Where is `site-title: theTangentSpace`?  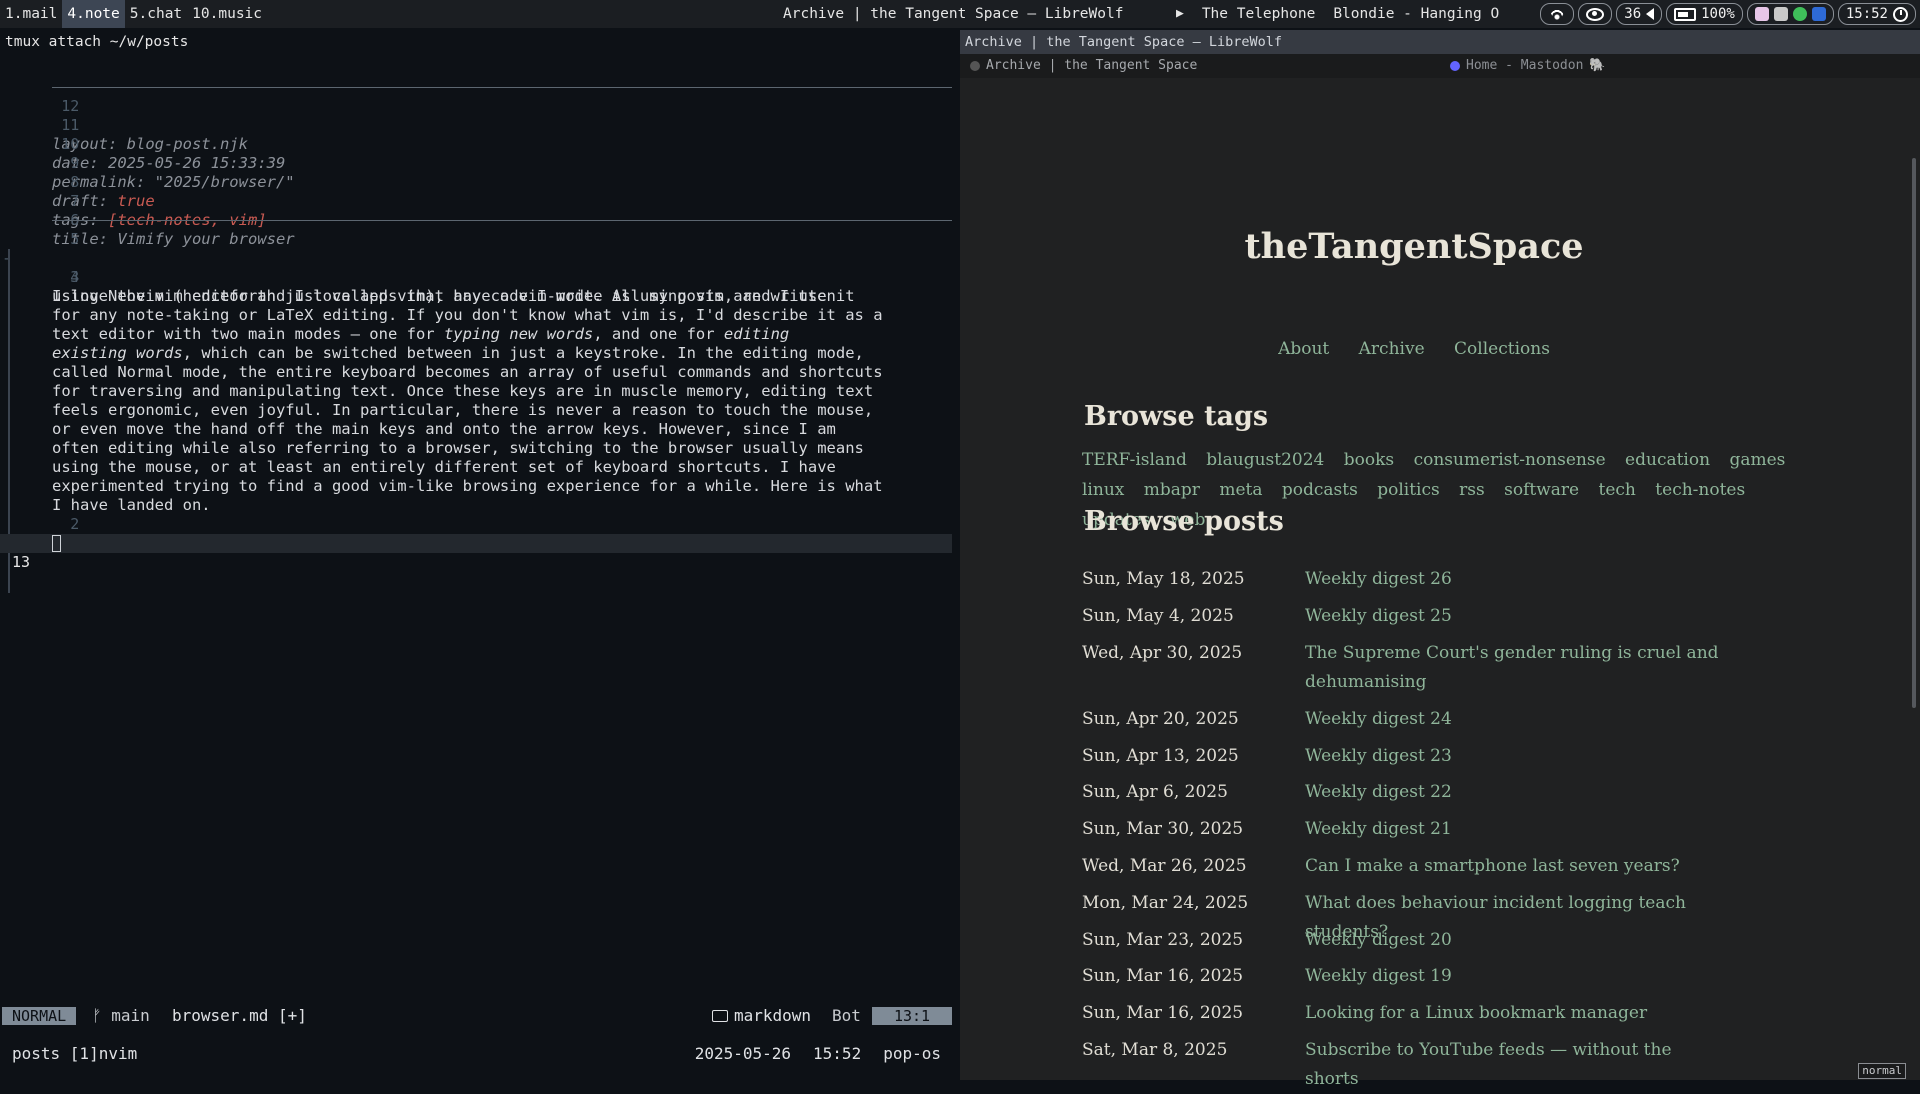 site-title: theTangentSpace is located at coordinates (1414, 246).